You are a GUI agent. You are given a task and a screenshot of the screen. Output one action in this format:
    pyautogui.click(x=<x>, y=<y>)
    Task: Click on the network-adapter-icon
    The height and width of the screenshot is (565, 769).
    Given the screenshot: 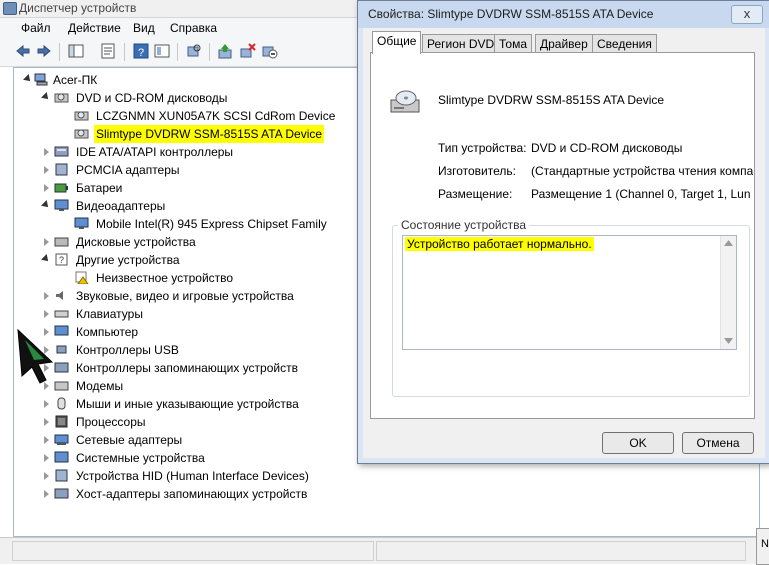 What is the action you would take?
    pyautogui.click(x=61, y=439)
    